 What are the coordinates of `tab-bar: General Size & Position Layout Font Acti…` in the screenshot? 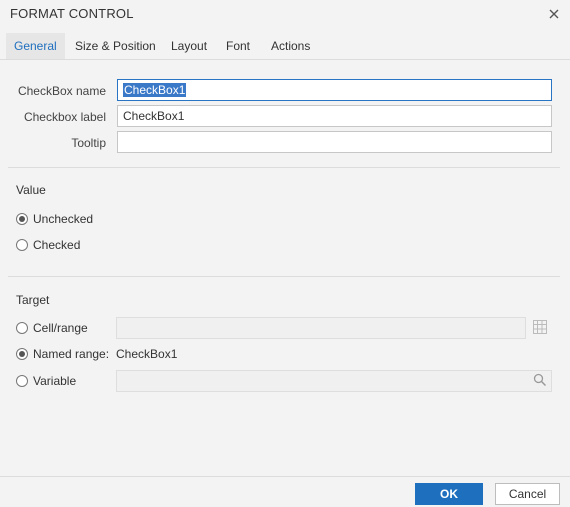 It's located at (285, 46).